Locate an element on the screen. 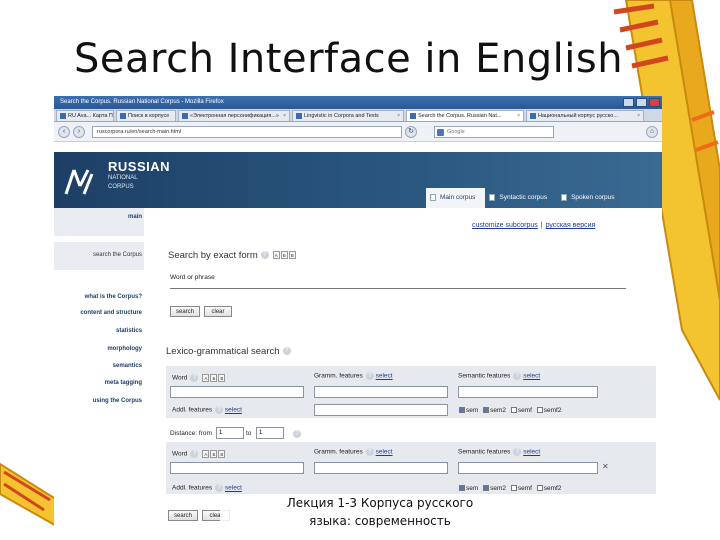 This screenshot has height=540, width=720. gramm-select-link: select is located at coordinates (384, 376).